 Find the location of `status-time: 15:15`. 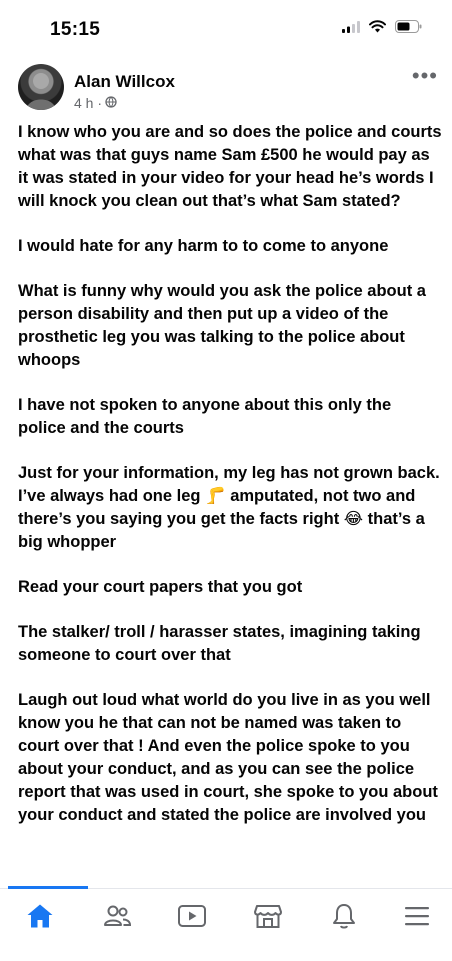

status-time: 15:15 is located at coordinates (75, 29).